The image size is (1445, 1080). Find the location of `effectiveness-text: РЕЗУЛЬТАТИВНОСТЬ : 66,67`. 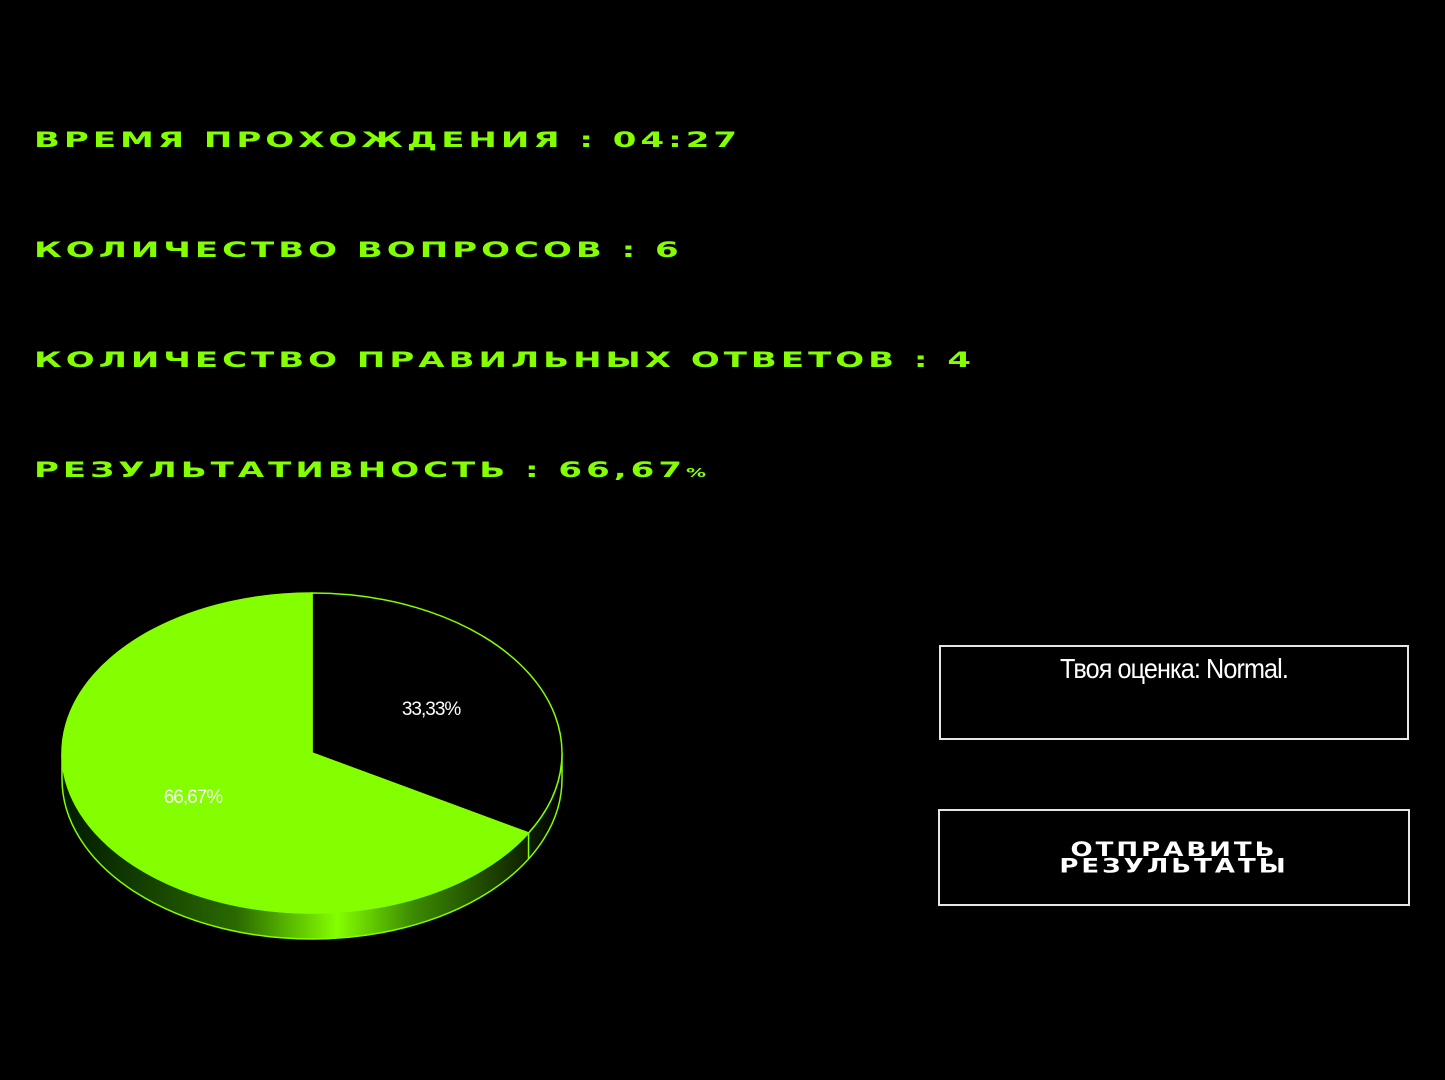

effectiveness-text: РЕЗУЛЬТАТИВНОСТЬ : 66,67 is located at coordinates (360, 470).